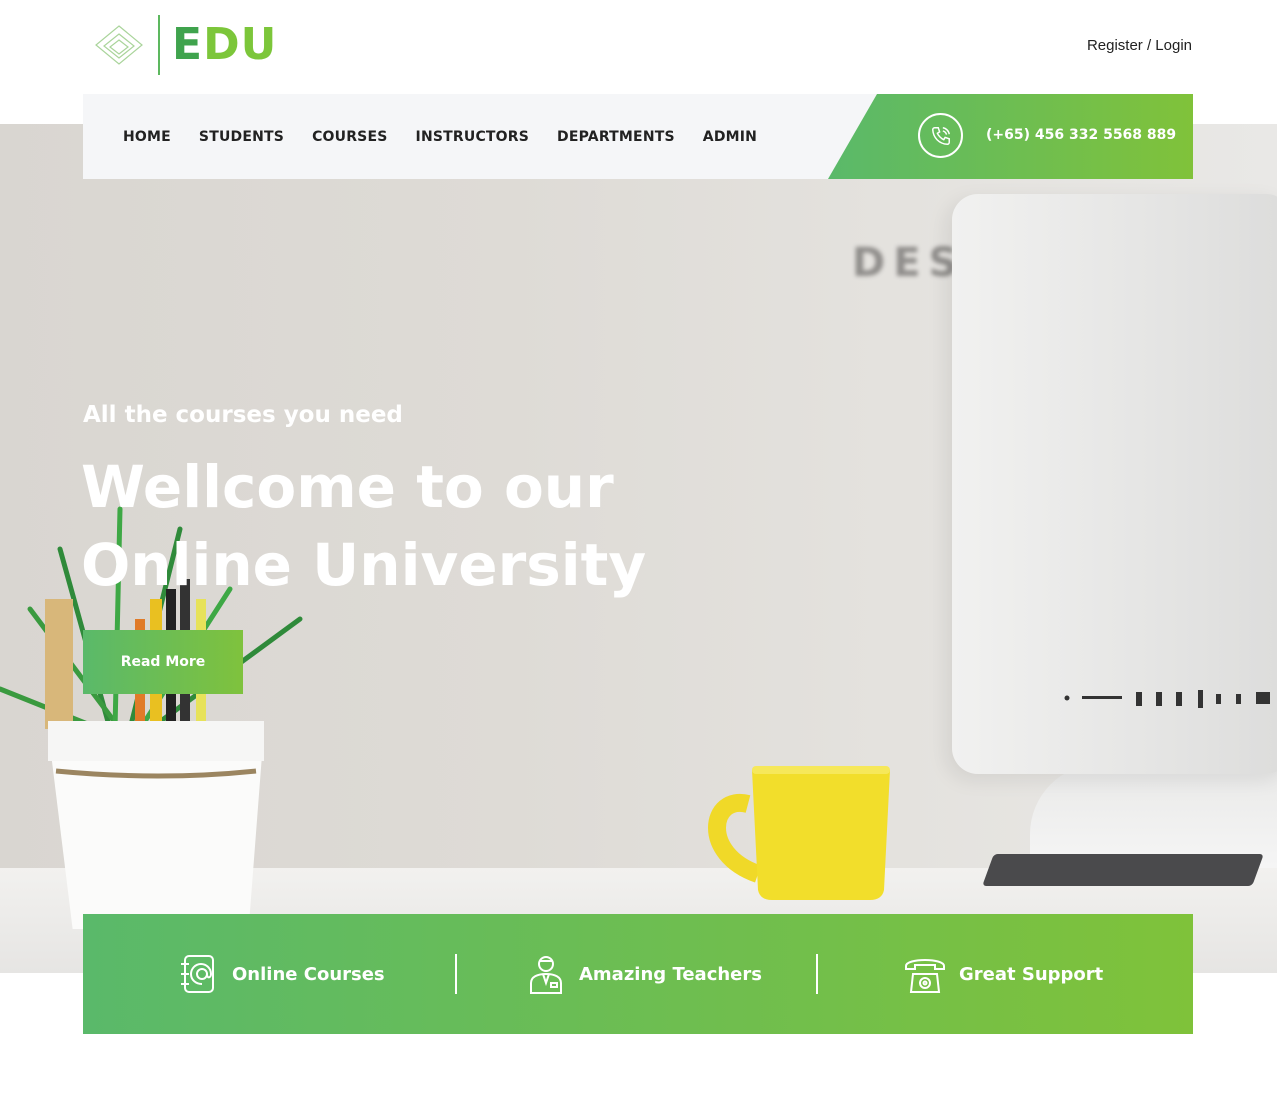 This screenshot has height=1109, width=1277. I want to click on nav-item-departments: DEPARTMENTS, so click(616, 137).